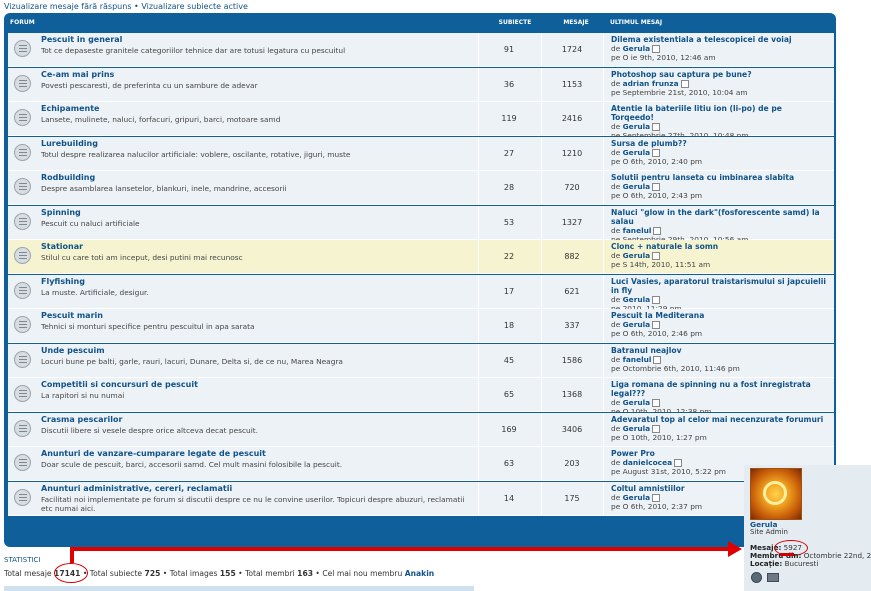  Describe the element at coordinates (571, 394) in the screenshot. I see `forum-posts-count: 1368` at that location.